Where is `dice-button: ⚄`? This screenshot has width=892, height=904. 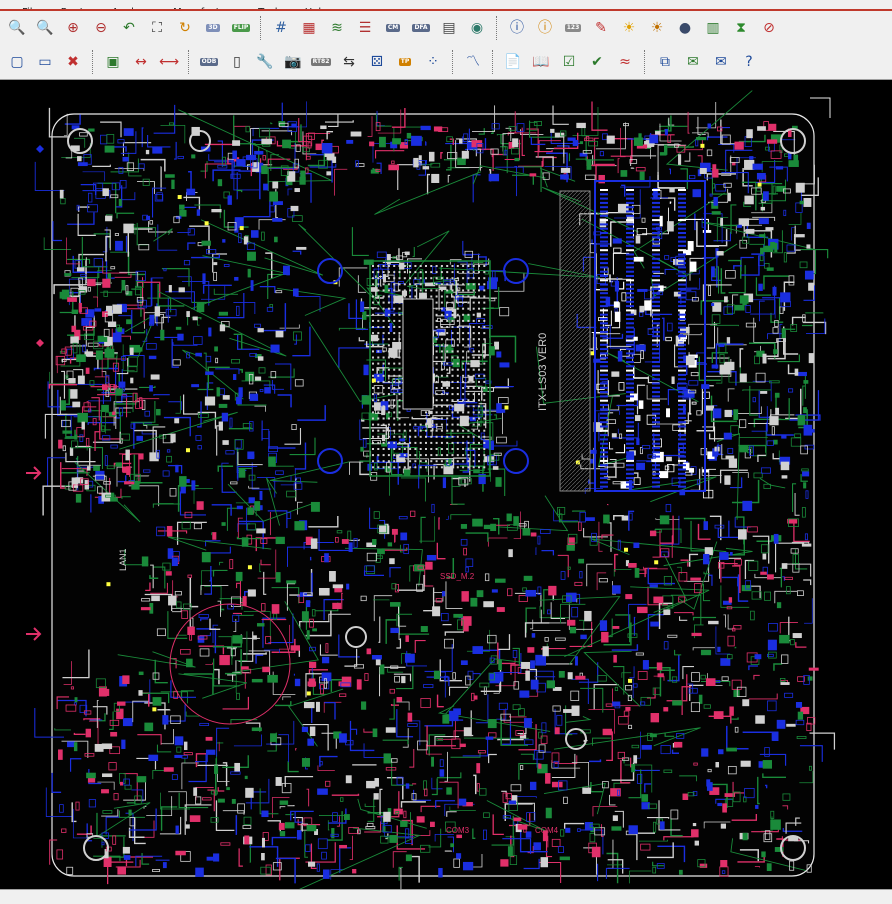
dice-button: ⚄ is located at coordinates (377, 62).